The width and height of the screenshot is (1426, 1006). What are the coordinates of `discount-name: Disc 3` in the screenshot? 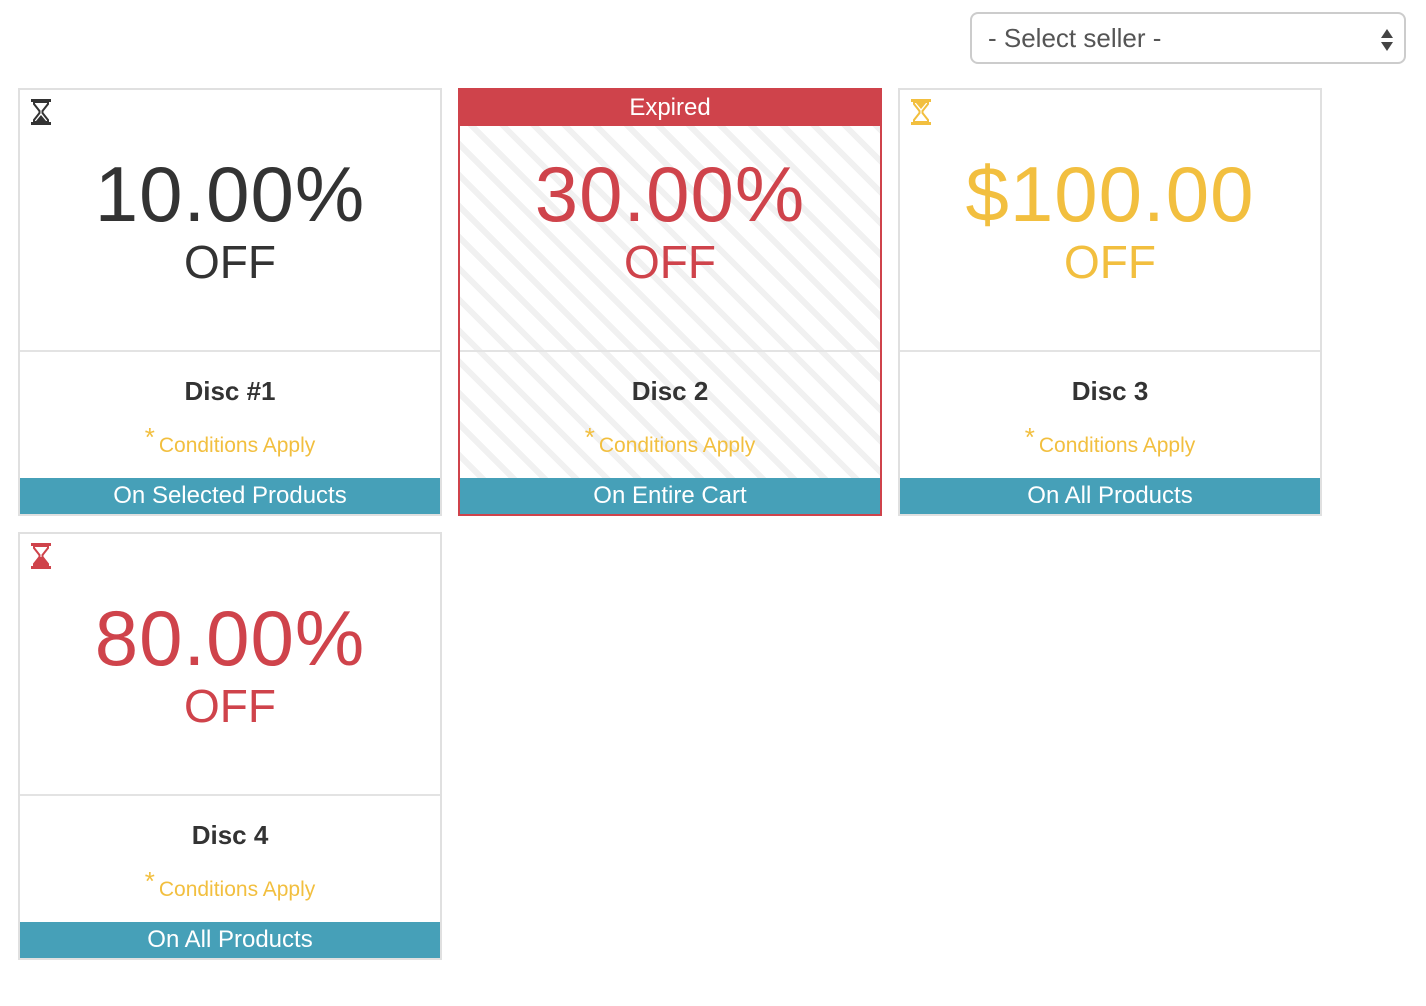 It's located at (1110, 391).